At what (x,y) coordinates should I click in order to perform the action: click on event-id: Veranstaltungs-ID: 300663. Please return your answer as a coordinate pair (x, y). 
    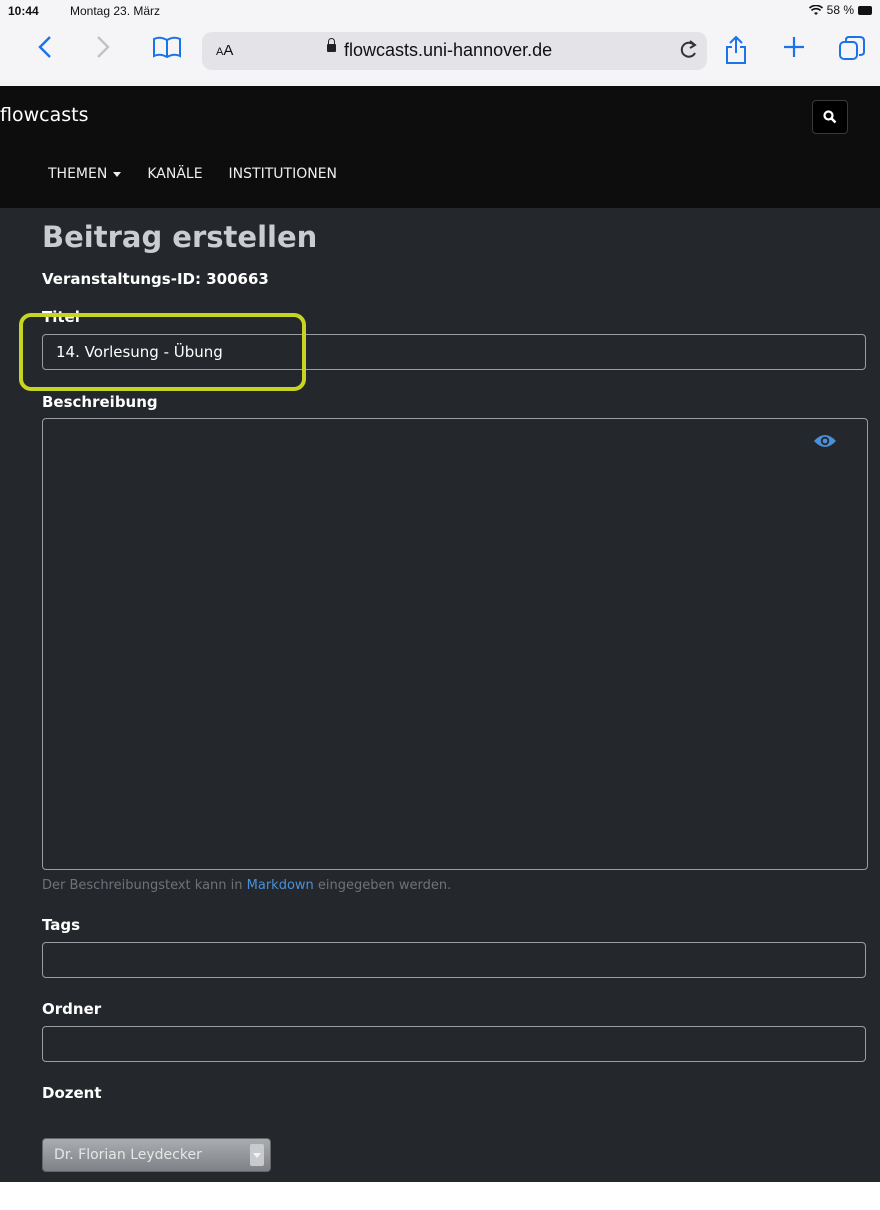
    Looking at the image, I should click on (155, 279).